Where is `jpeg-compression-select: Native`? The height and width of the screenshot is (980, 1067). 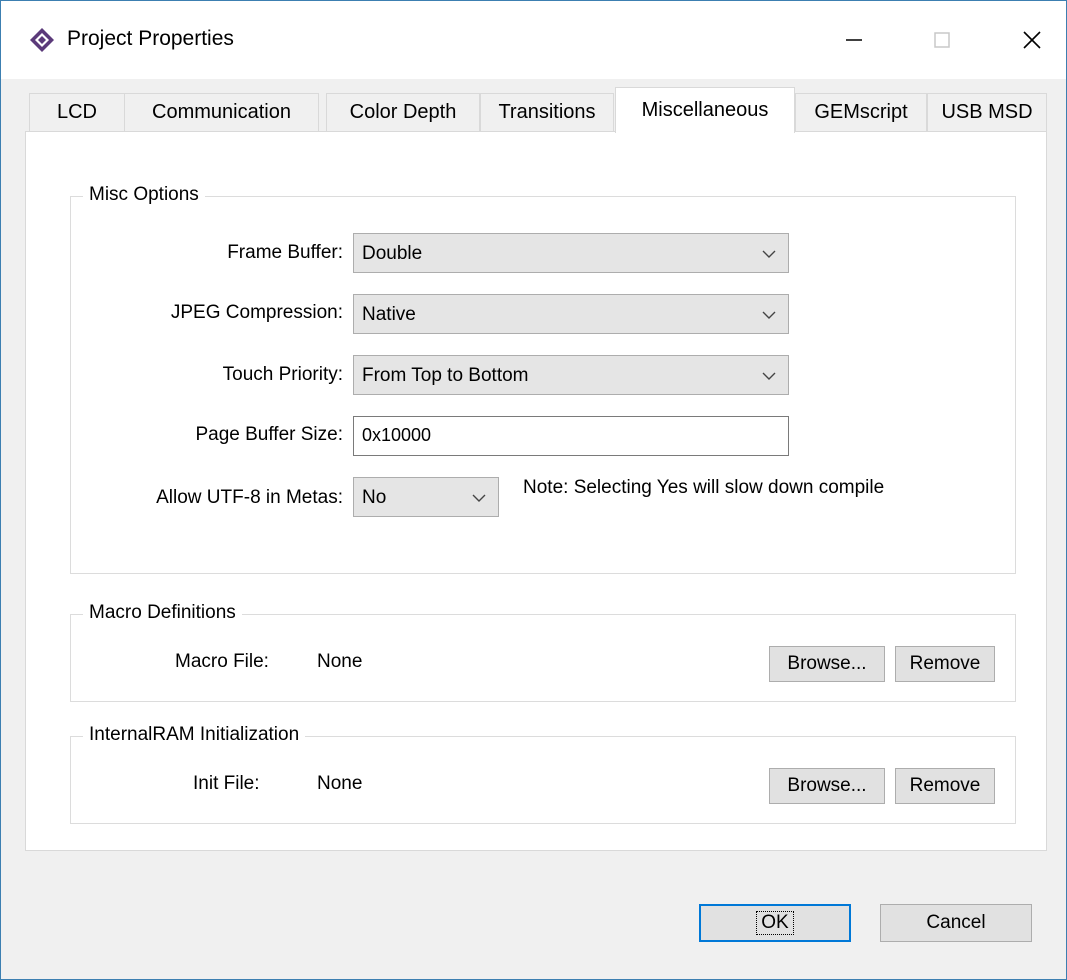
jpeg-compression-select: Native is located at coordinates (571, 314).